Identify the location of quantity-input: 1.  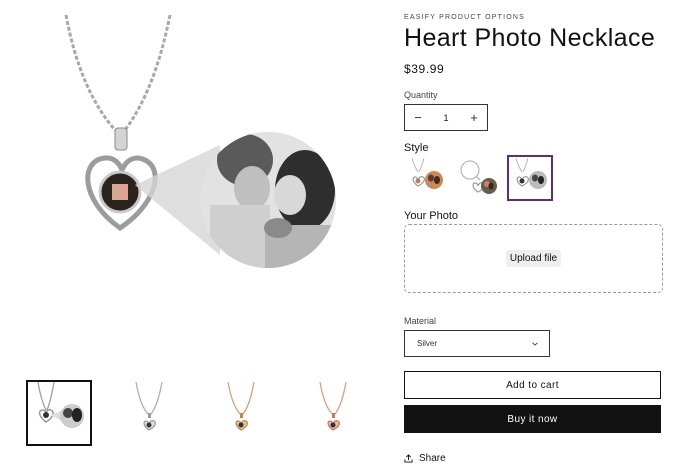
(446, 118).